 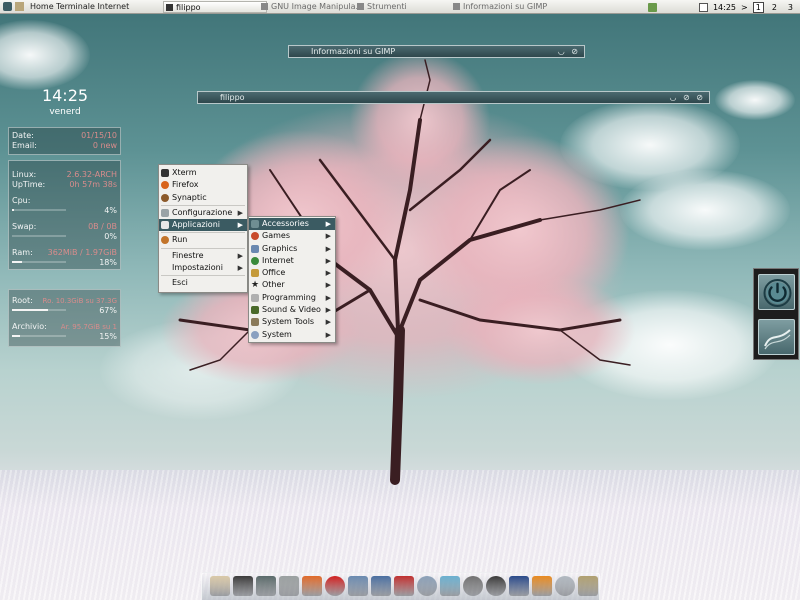 What do you see at coordinates (744, 7) in the screenshot?
I see `panel-arrow: >` at bounding box center [744, 7].